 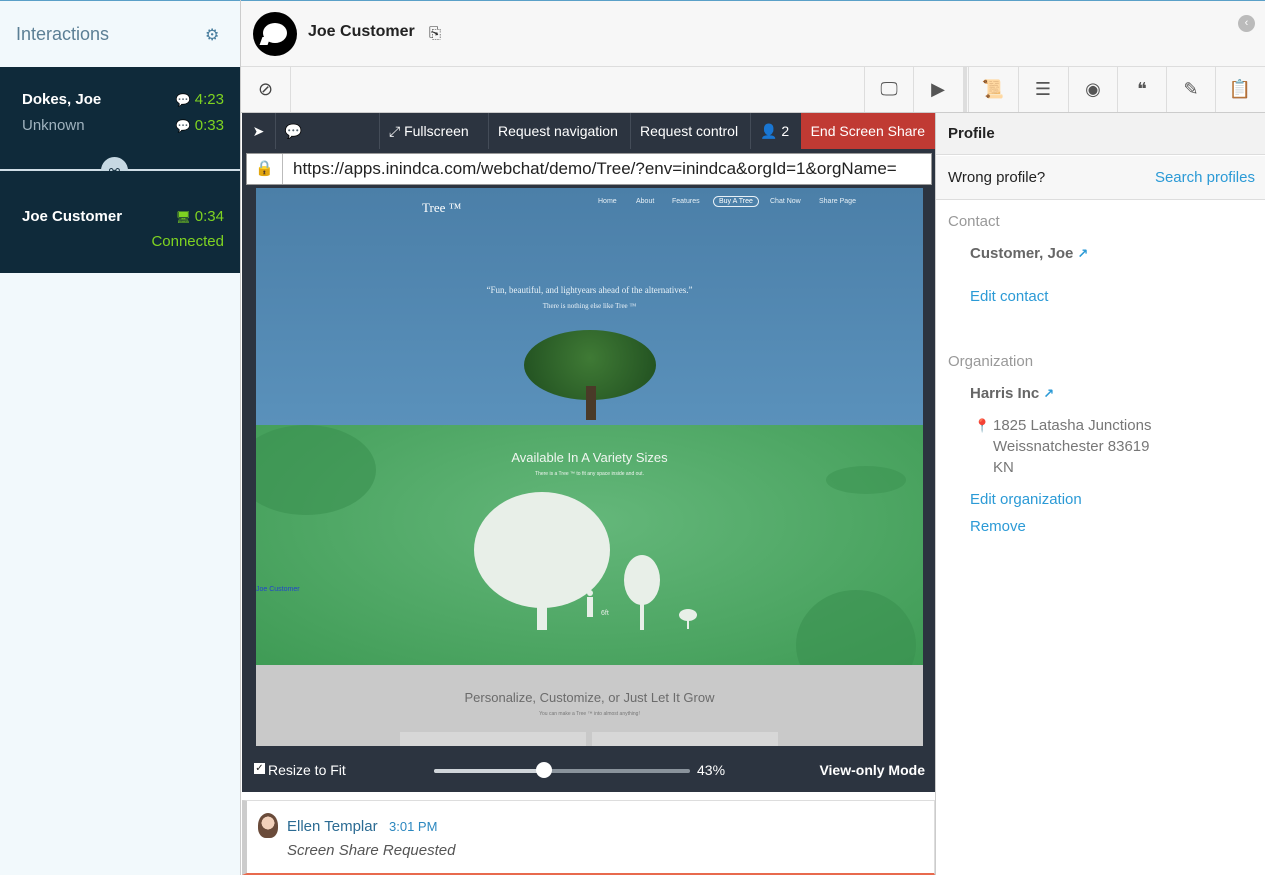 I want to click on contact-name-link: Customer, Joe ↗, so click(x=1029, y=253).